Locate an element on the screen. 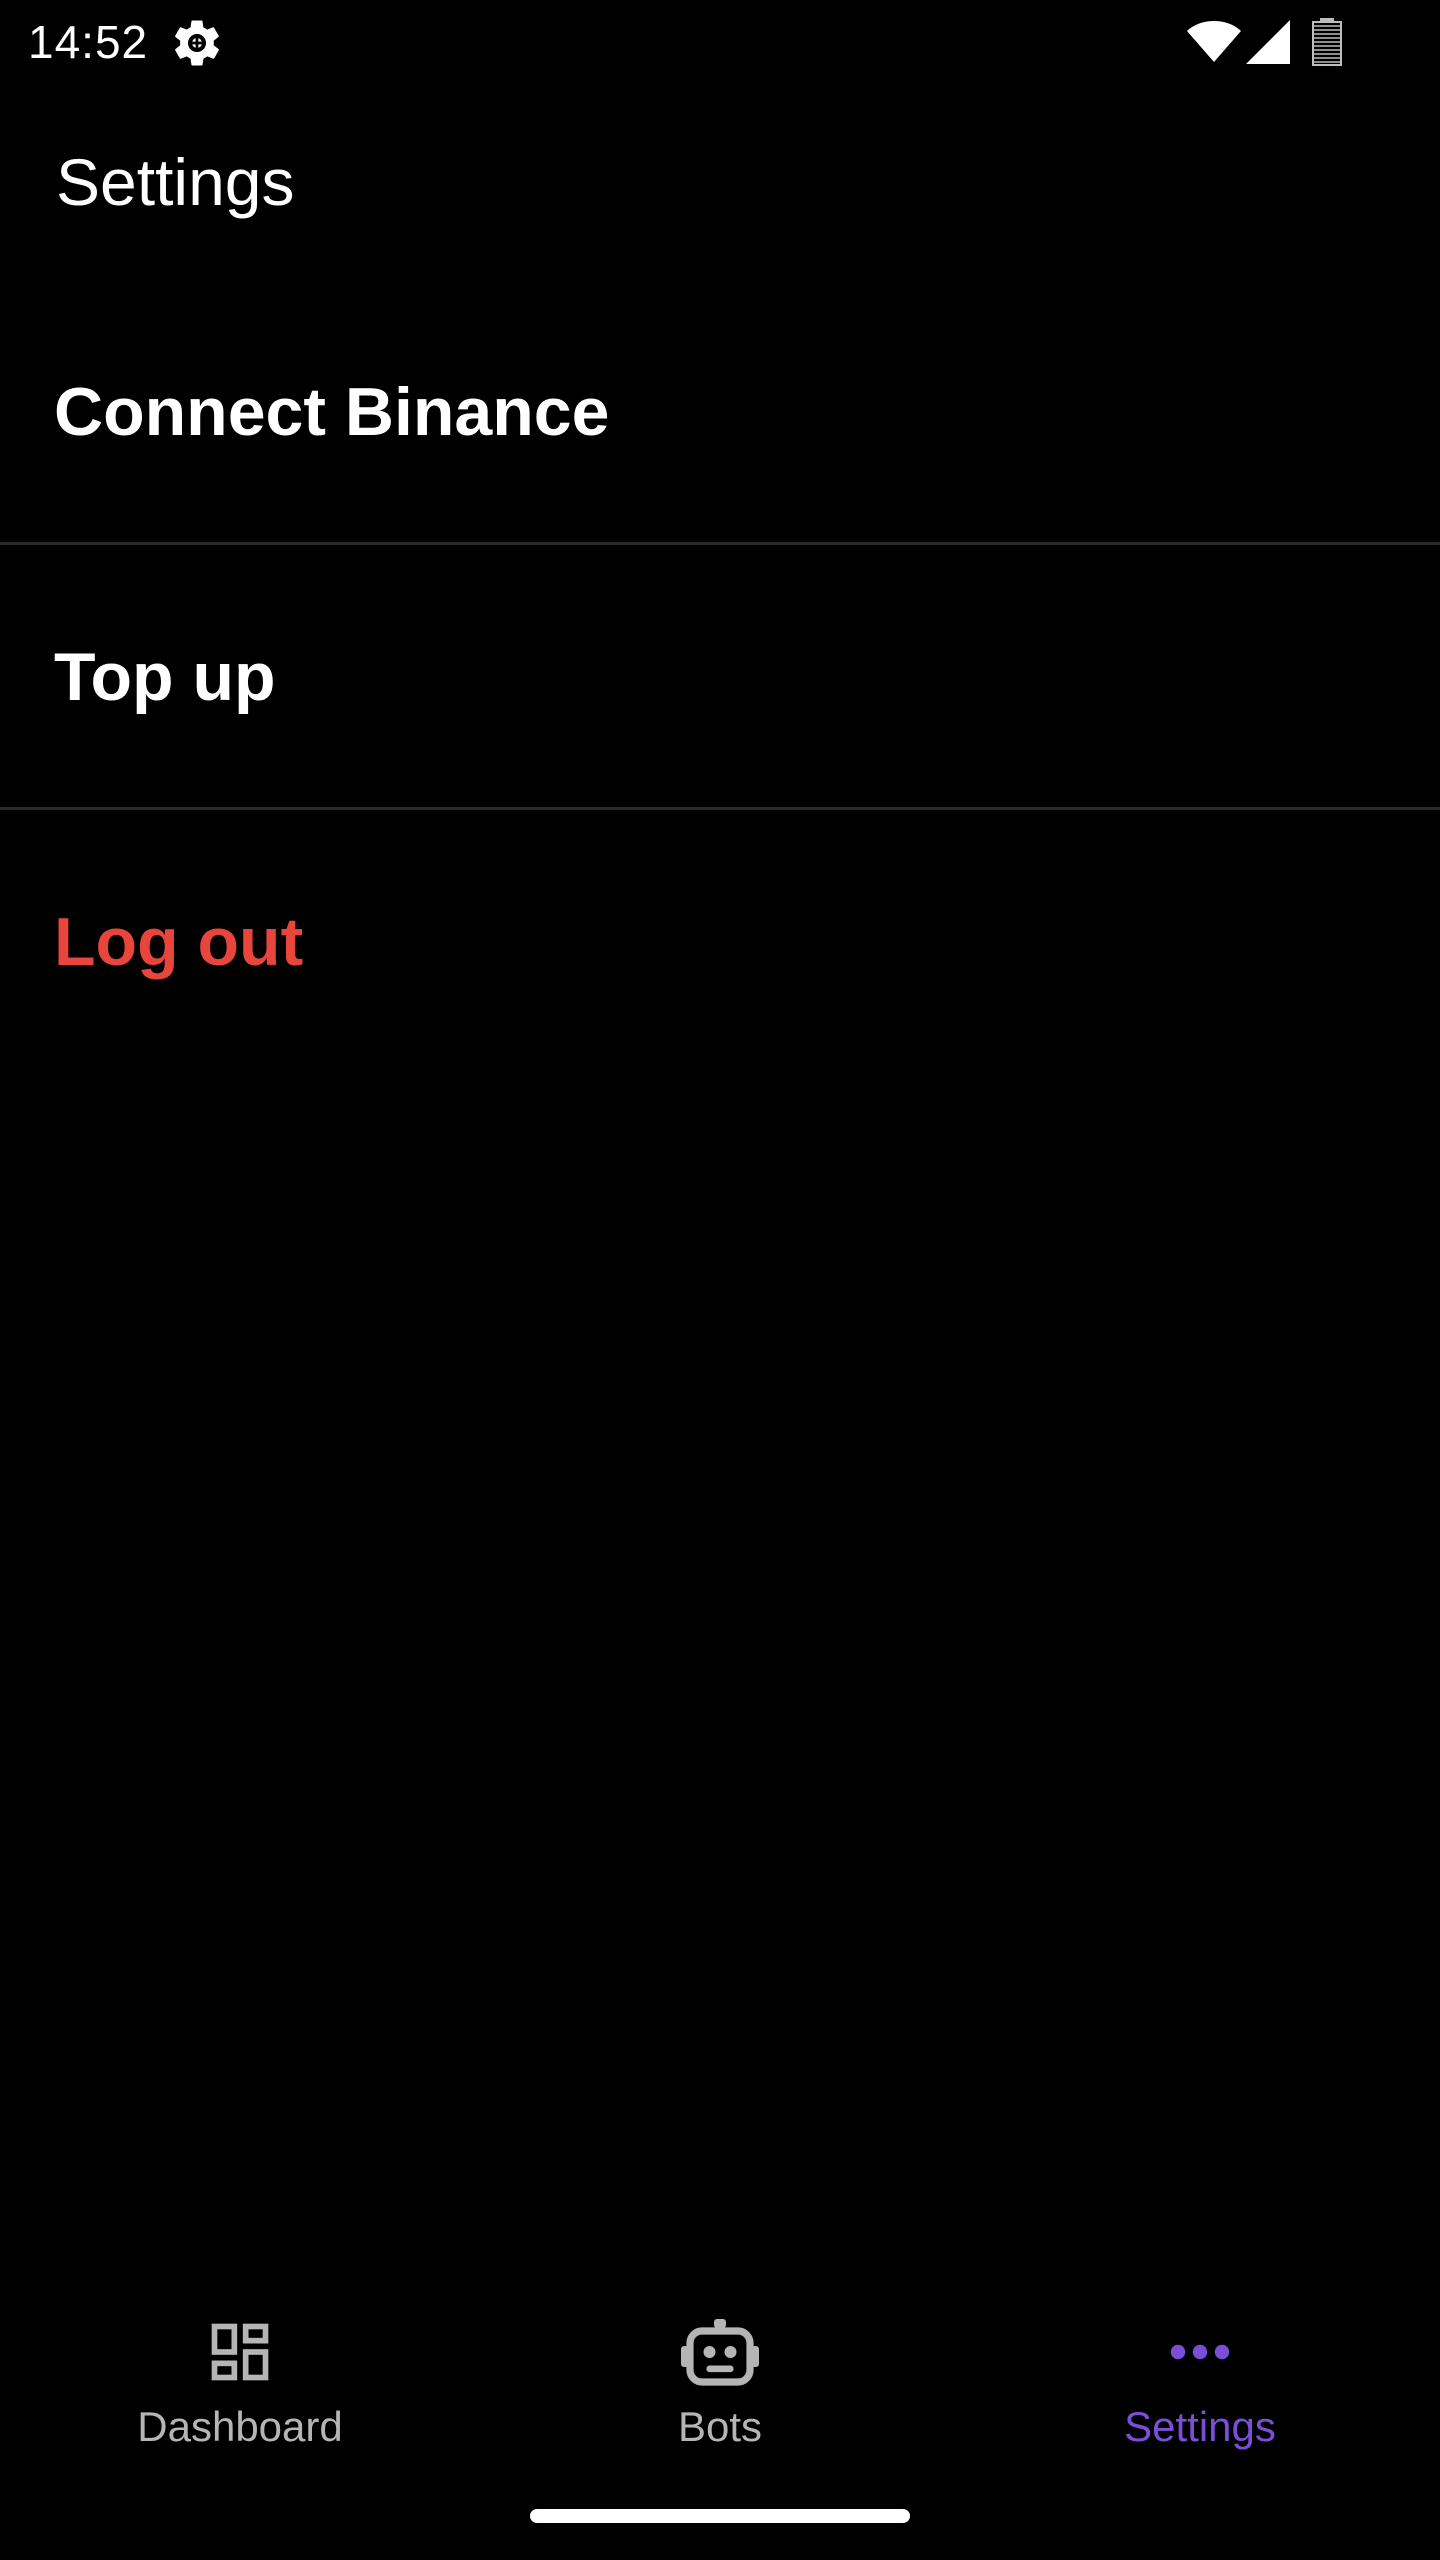 This screenshot has height=2560, width=1440. log-out-label: Log out is located at coordinates (179, 942).